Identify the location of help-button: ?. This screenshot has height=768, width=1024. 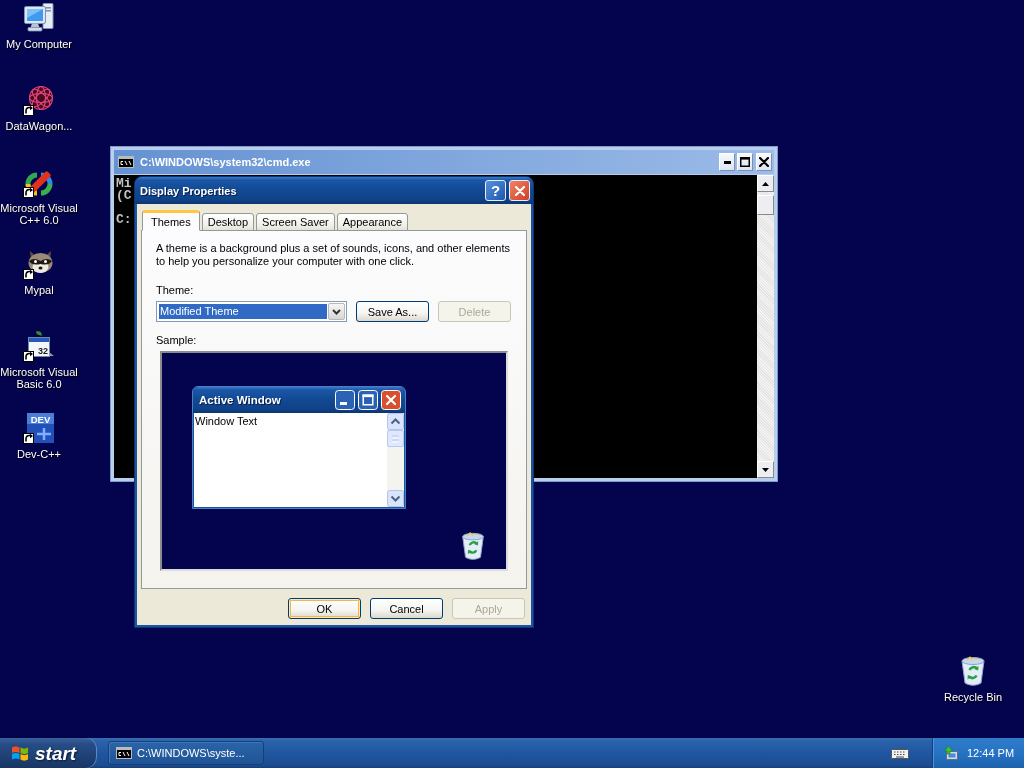
(495, 190).